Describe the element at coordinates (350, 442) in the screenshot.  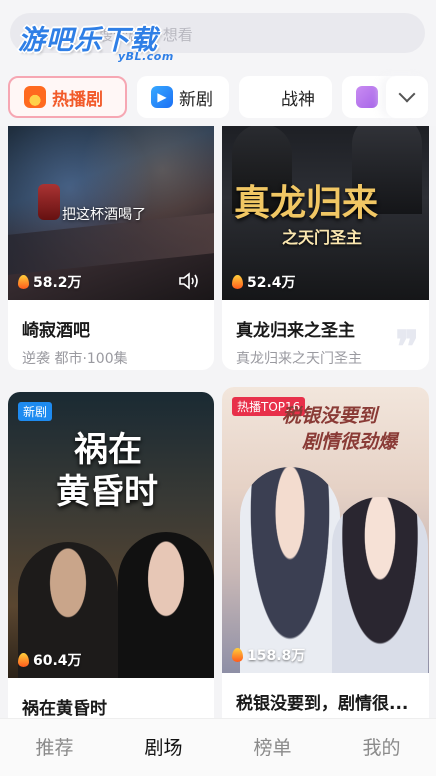
I see `poster-title-line2: 剧情很劲爆` at that location.